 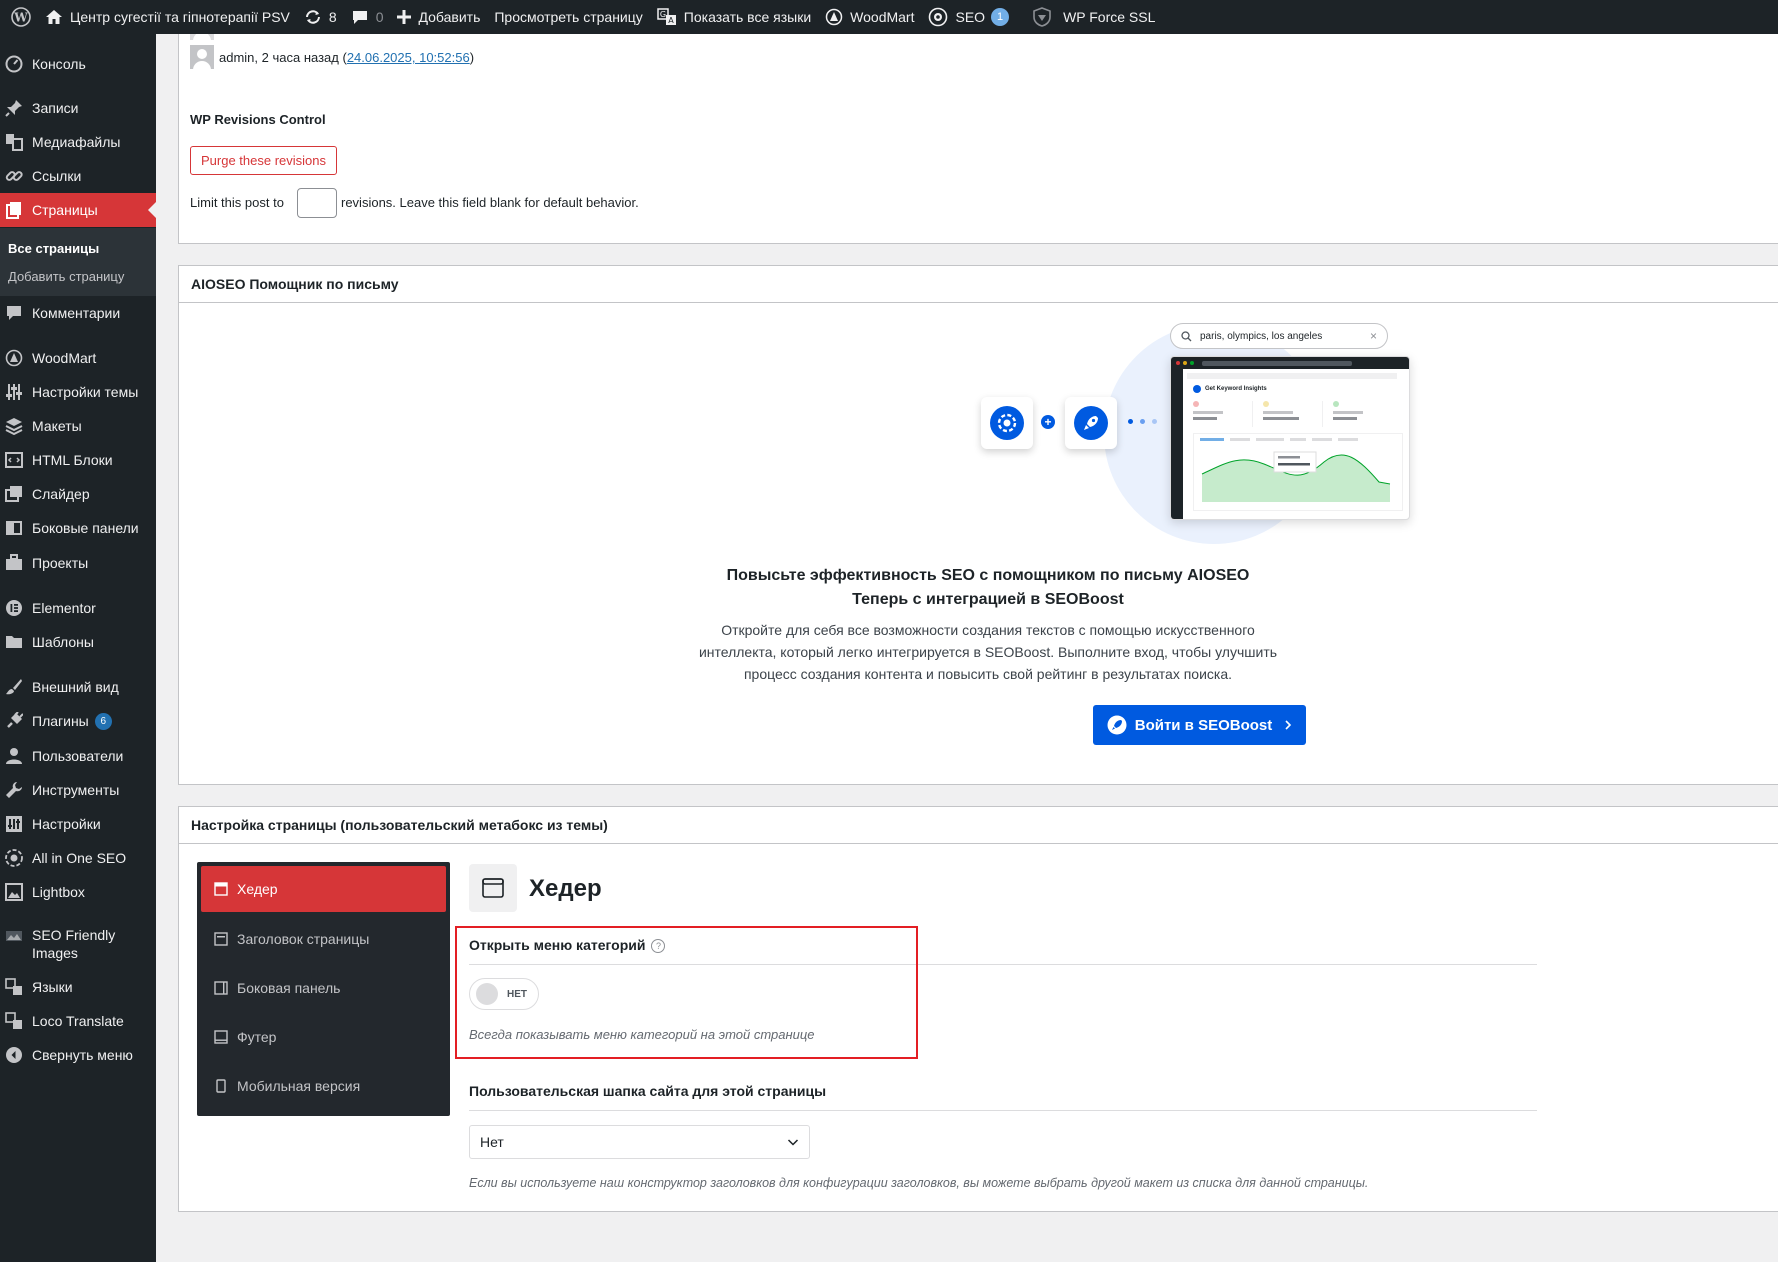 I want to click on seoboost-login-button: Войти в SEOBoost, so click(x=1199, y=725).